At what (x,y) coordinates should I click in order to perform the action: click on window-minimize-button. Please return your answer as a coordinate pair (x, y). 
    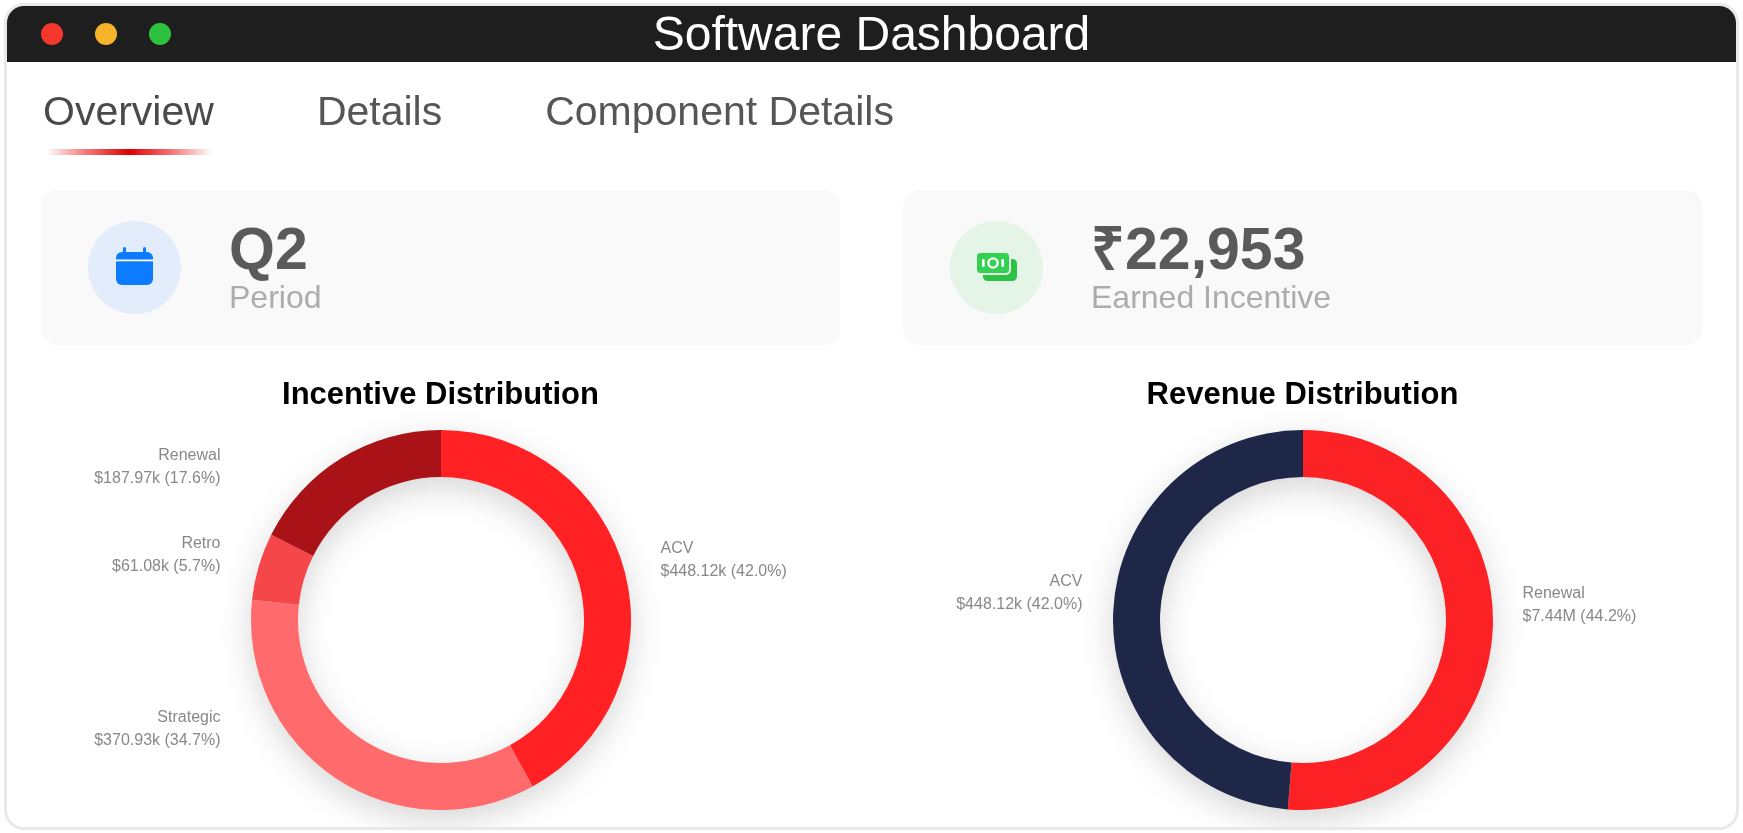
    Looking at the image, I should click on (106, 34).